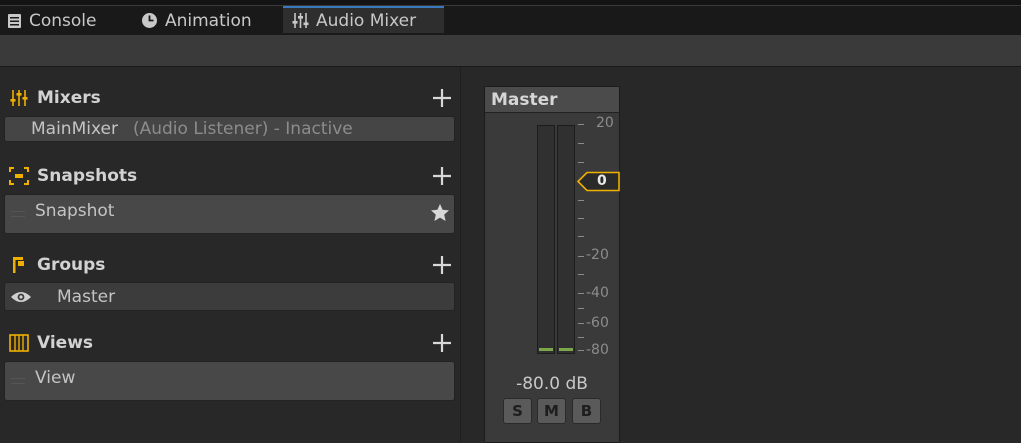 Image resolution: width=1021 pixels, height=443 pixels. I want to click on solo-button: S, so click(517, 411).